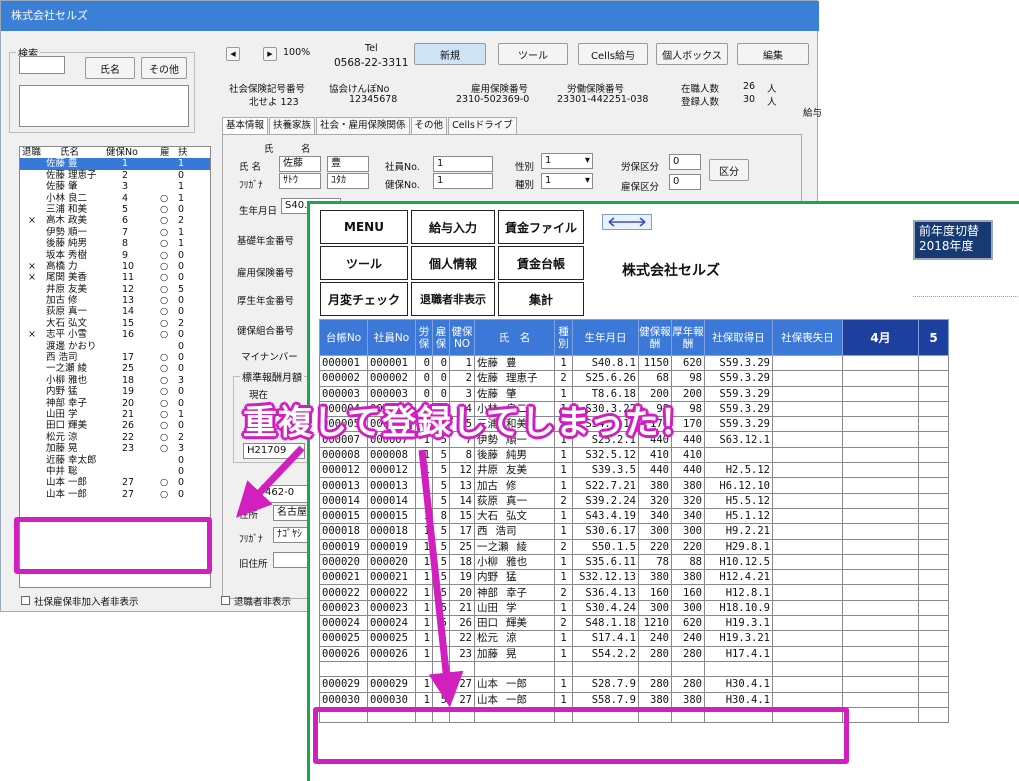 The height and width of the screenshot is (781, 1019). I want to click on table-cell: 26, so click(462, 623).